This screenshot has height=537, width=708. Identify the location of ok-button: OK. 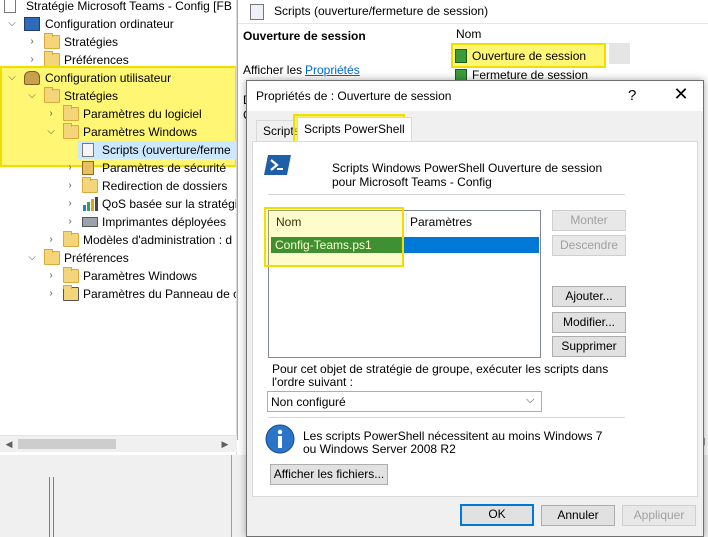
(497, 515).